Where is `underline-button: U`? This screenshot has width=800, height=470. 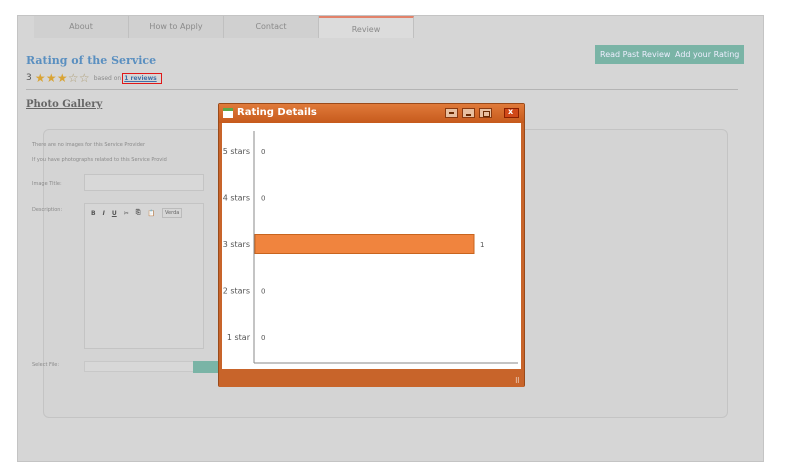
underline-button: U is located at coordinates (114, 213).